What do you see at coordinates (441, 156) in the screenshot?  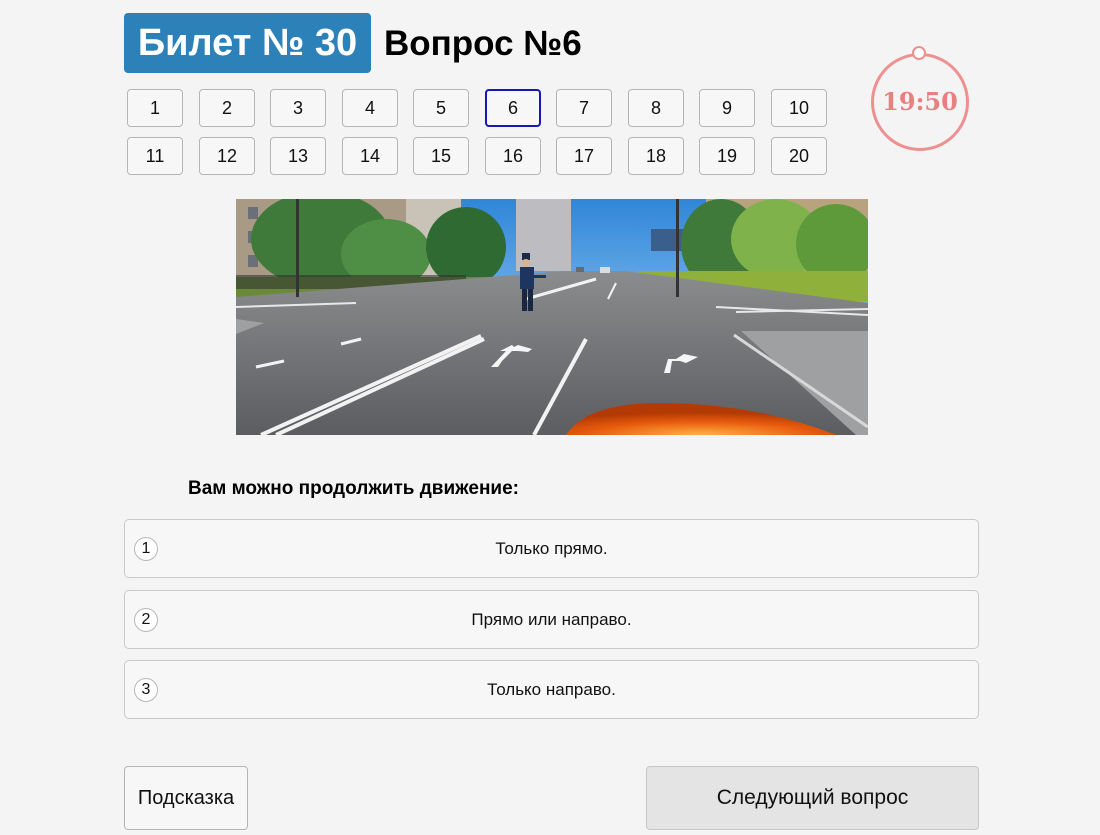 I see `question-button-15: 15` at bounding box center [441, 156].